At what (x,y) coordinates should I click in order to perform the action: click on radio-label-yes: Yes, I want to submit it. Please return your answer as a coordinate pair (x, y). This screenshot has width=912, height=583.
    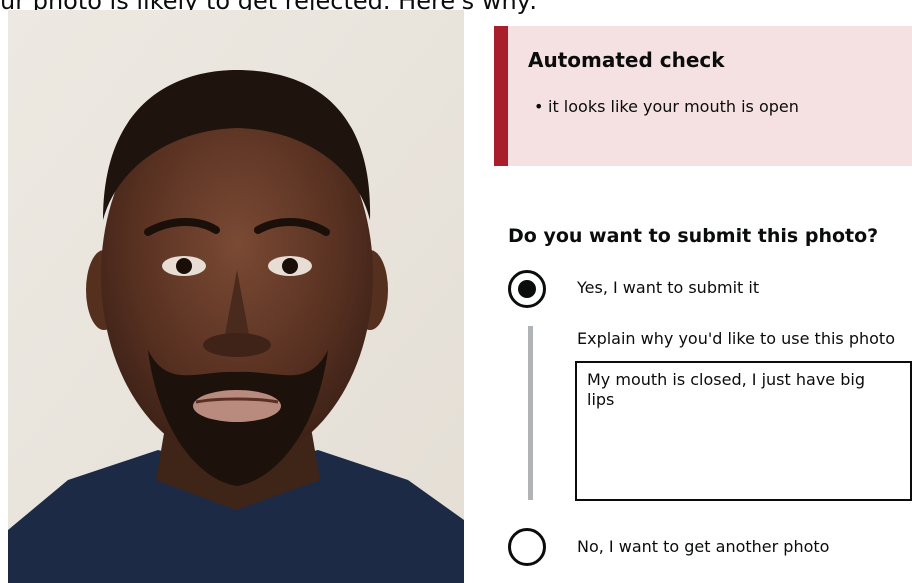
    Looking at the image, I should click on (668, 288).